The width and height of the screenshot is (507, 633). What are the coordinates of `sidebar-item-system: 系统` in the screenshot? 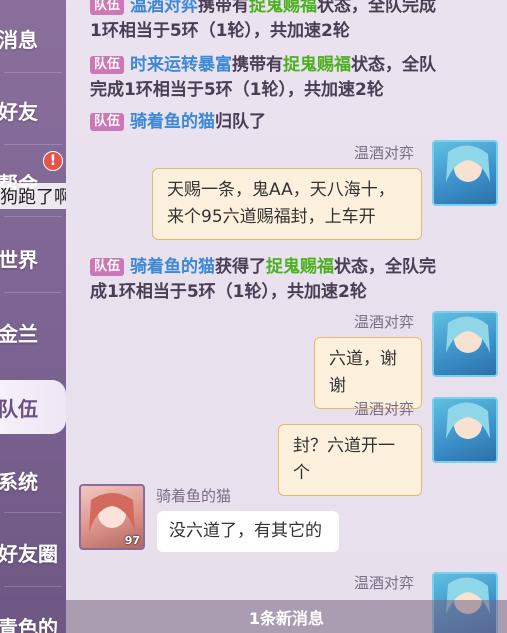 It's located at (33, 480).